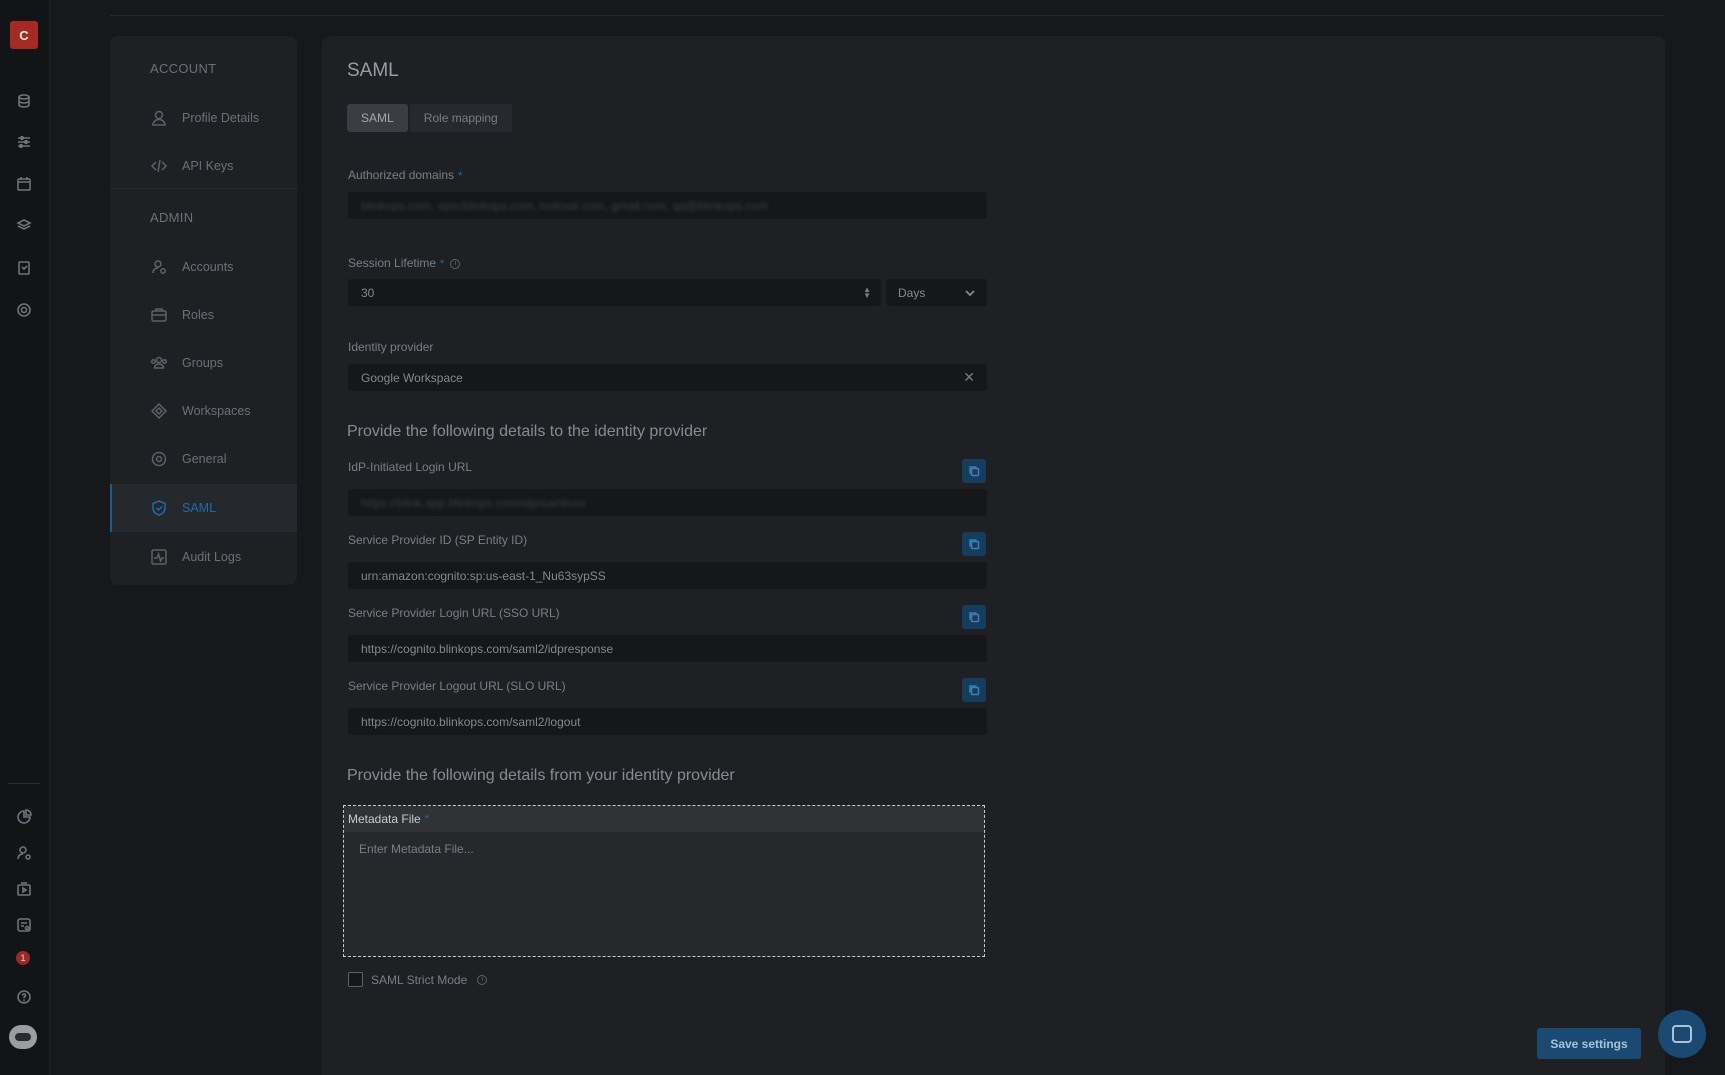 The image size is (1725, 1075). What do you see at coordinates (208, 166) in the screenshot?
I see `nav-item-label: API Keys` at bounding box center [208, 166].